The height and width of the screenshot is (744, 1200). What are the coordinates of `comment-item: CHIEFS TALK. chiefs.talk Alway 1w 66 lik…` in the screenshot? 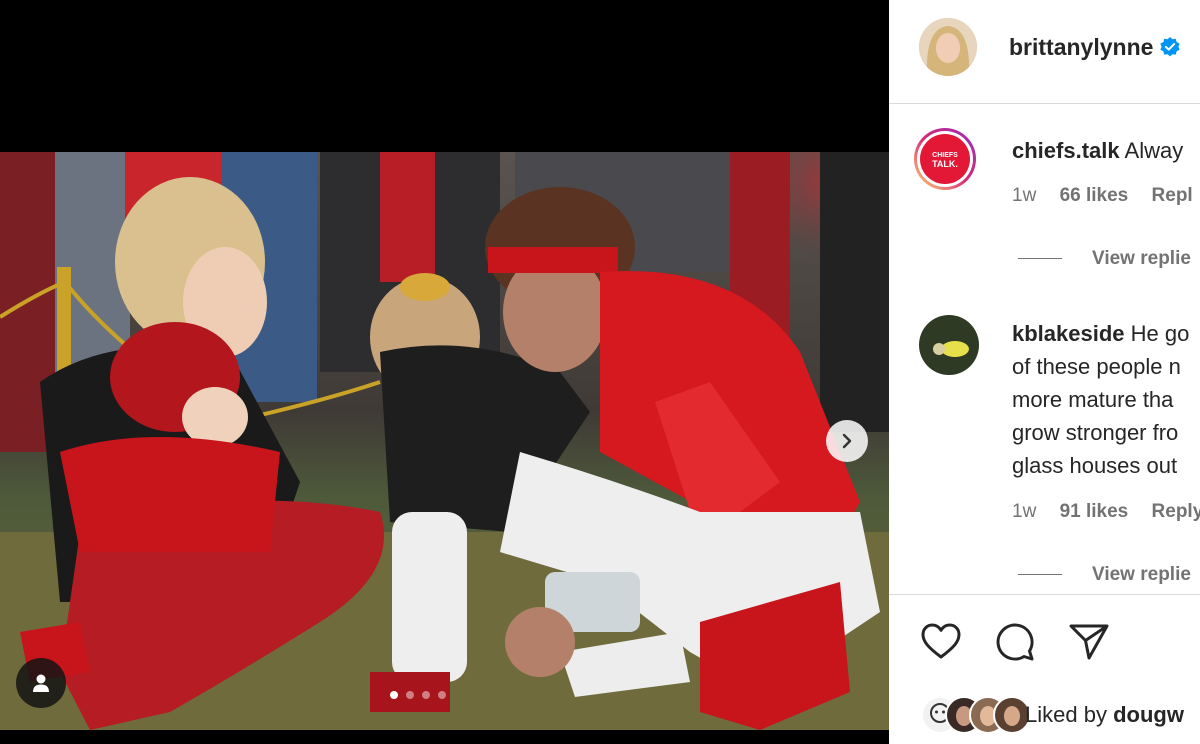 It's located at (1044, 203).